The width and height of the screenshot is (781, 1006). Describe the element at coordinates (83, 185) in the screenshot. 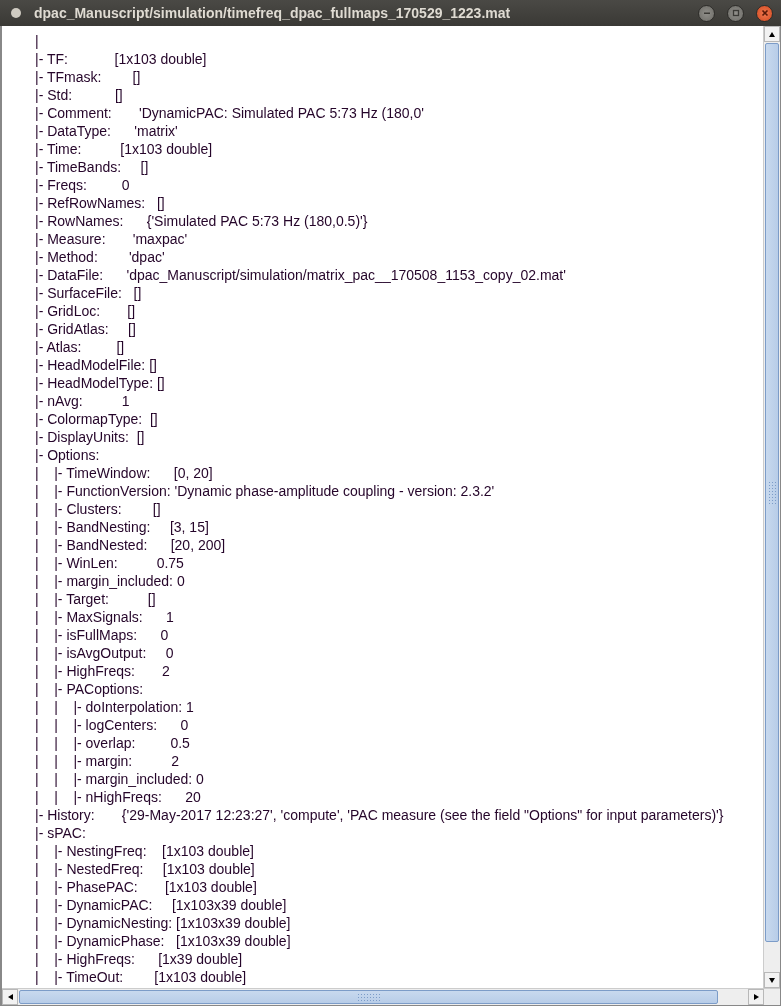

I see `text-line: |- Freqs: 0` at that location.